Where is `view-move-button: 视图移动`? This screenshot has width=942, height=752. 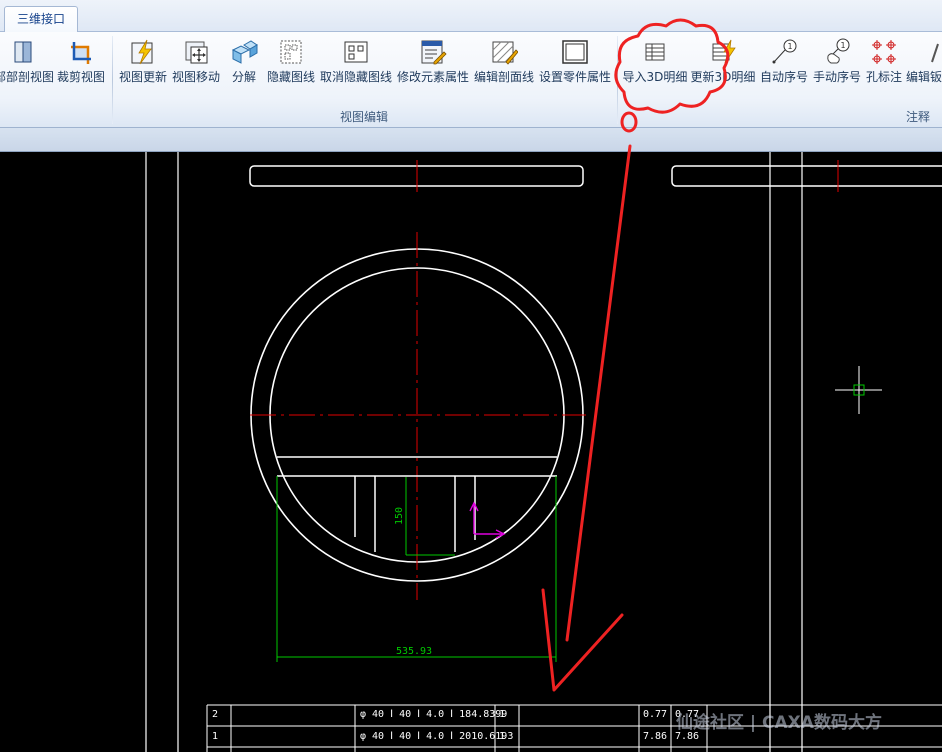 view-move-button: 视图移动 is located at coordinates (196, 68).